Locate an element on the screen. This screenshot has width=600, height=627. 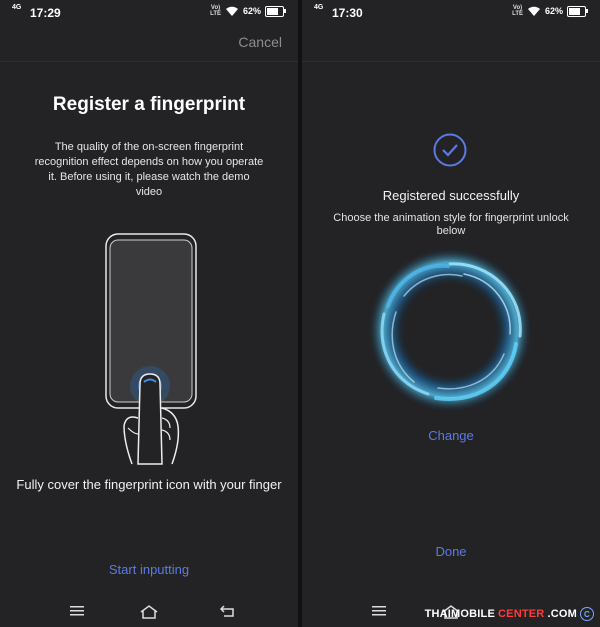
cancel-button: Cancel is located at coordinates (260, 42).